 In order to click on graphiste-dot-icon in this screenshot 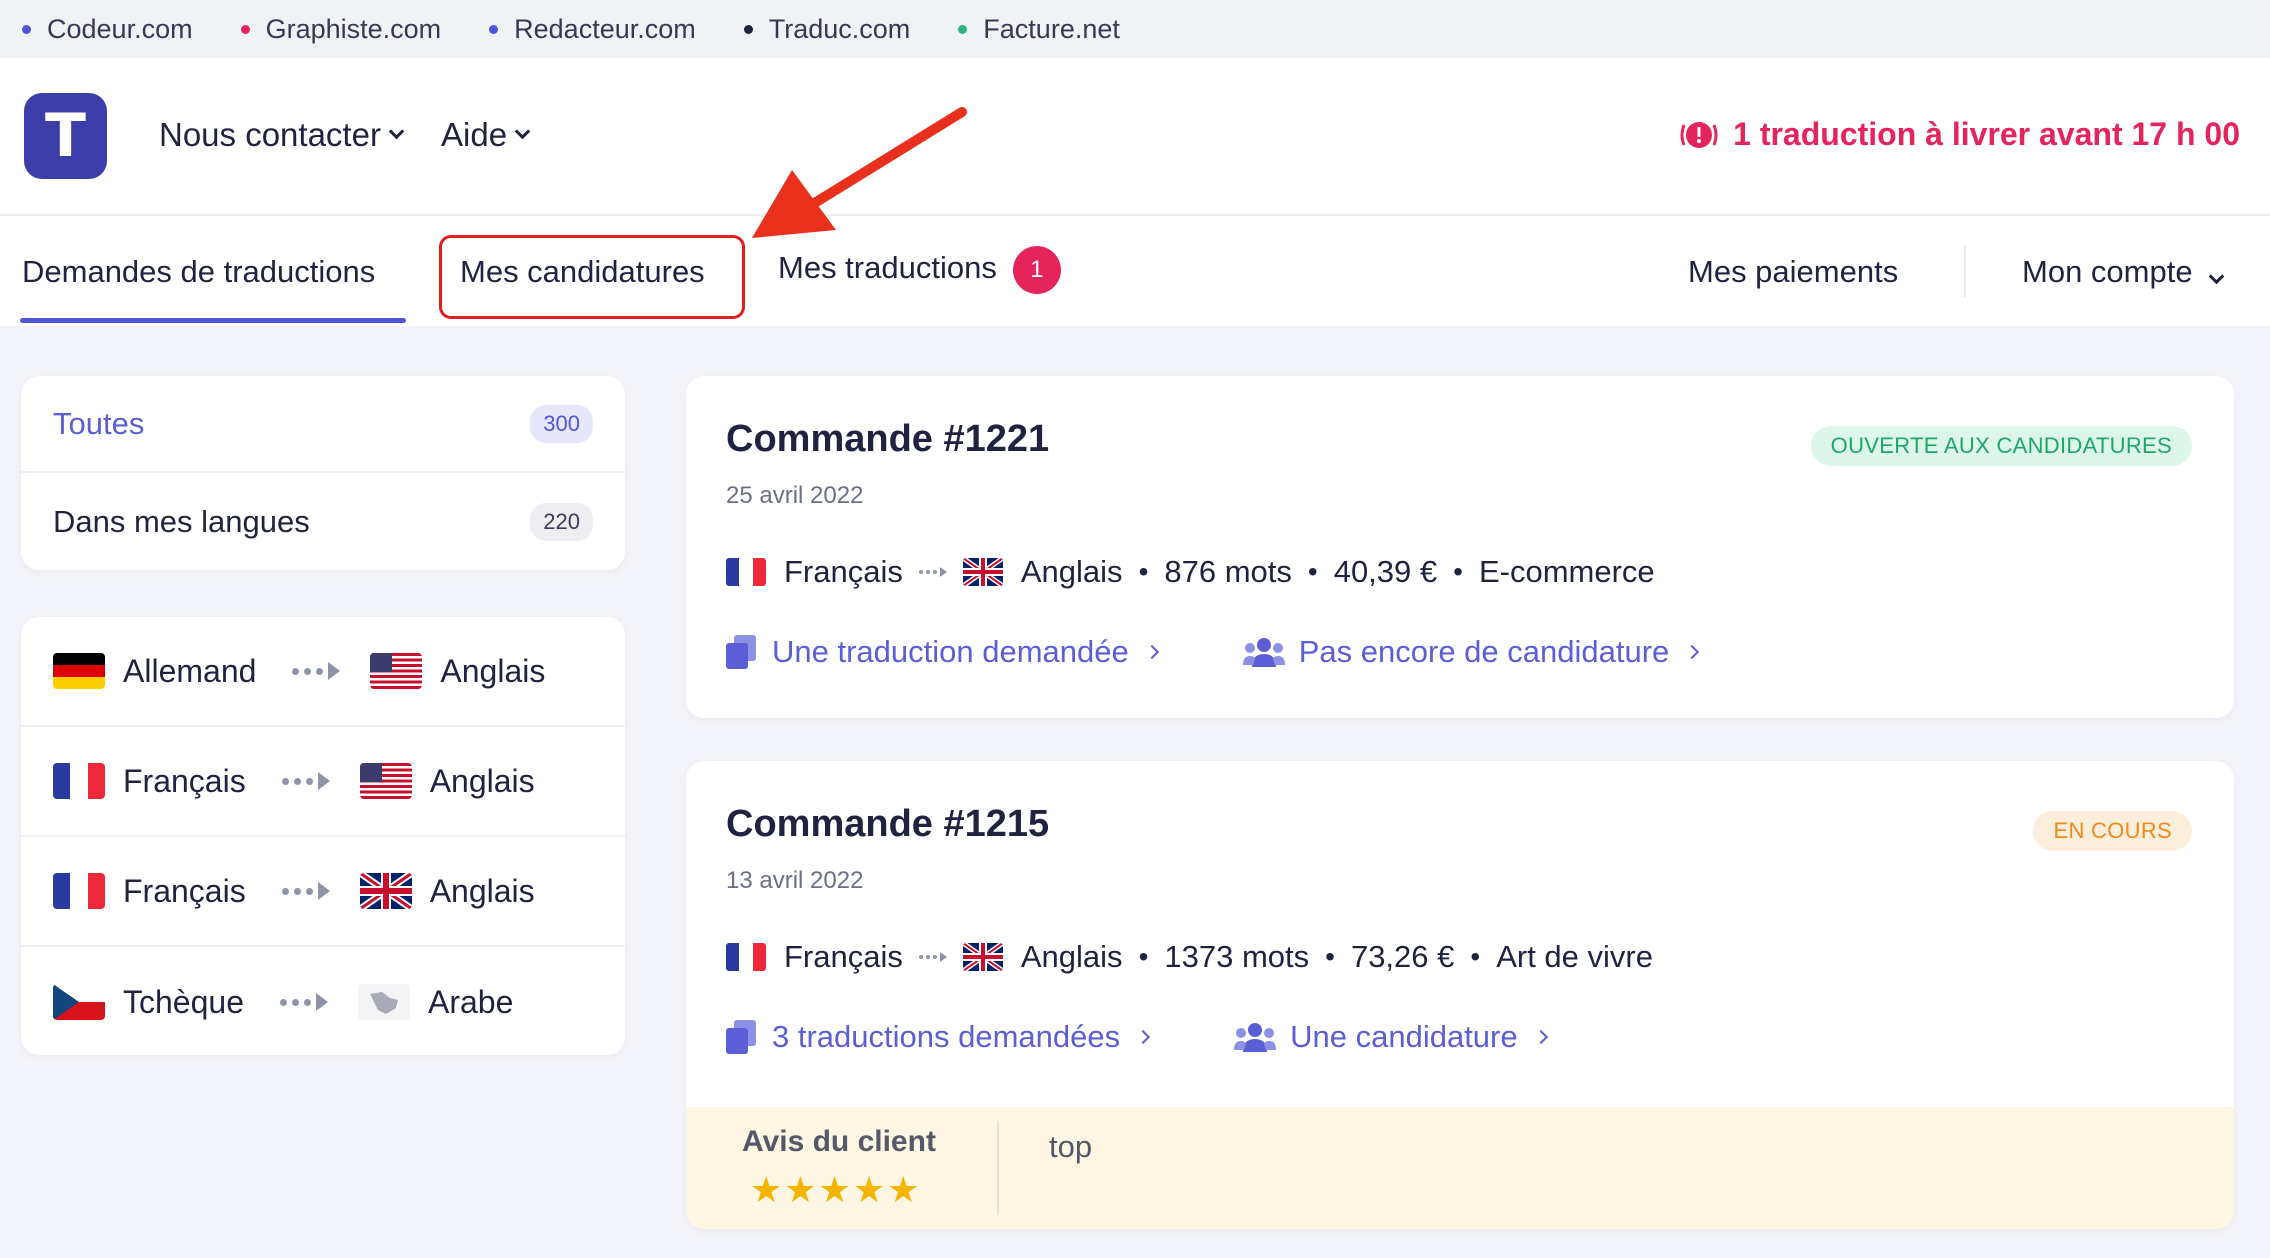, I will do `click(245, 29)`.